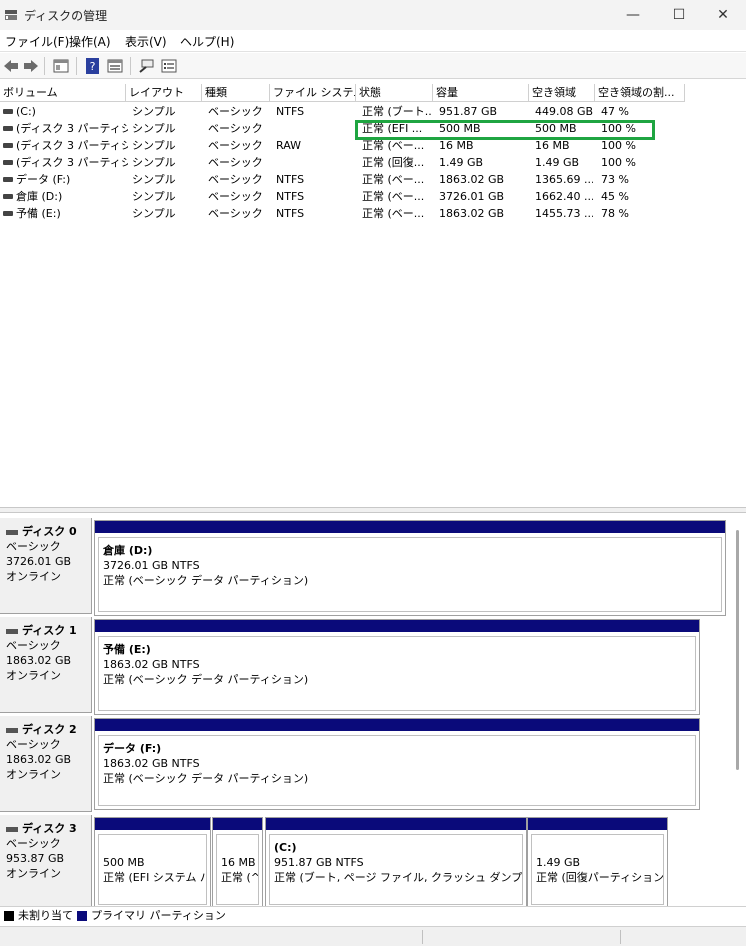 This screenshot has width=746, height=946. What do you see at coordinates (207, 41) in the screenshot?
I see `menu-help: ヘルプ(H)` at bounding box center [207, 41].